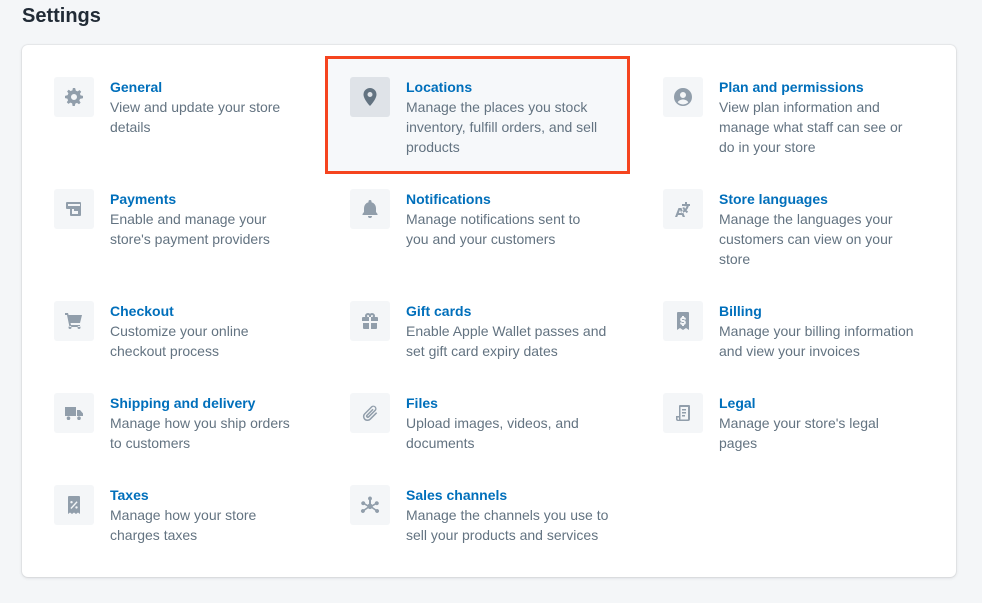 The image size is (982, 603). What do you see at coordinates (74, 321) in the screenshot?
I see `cart-icon` at bounding box center [74, 321].